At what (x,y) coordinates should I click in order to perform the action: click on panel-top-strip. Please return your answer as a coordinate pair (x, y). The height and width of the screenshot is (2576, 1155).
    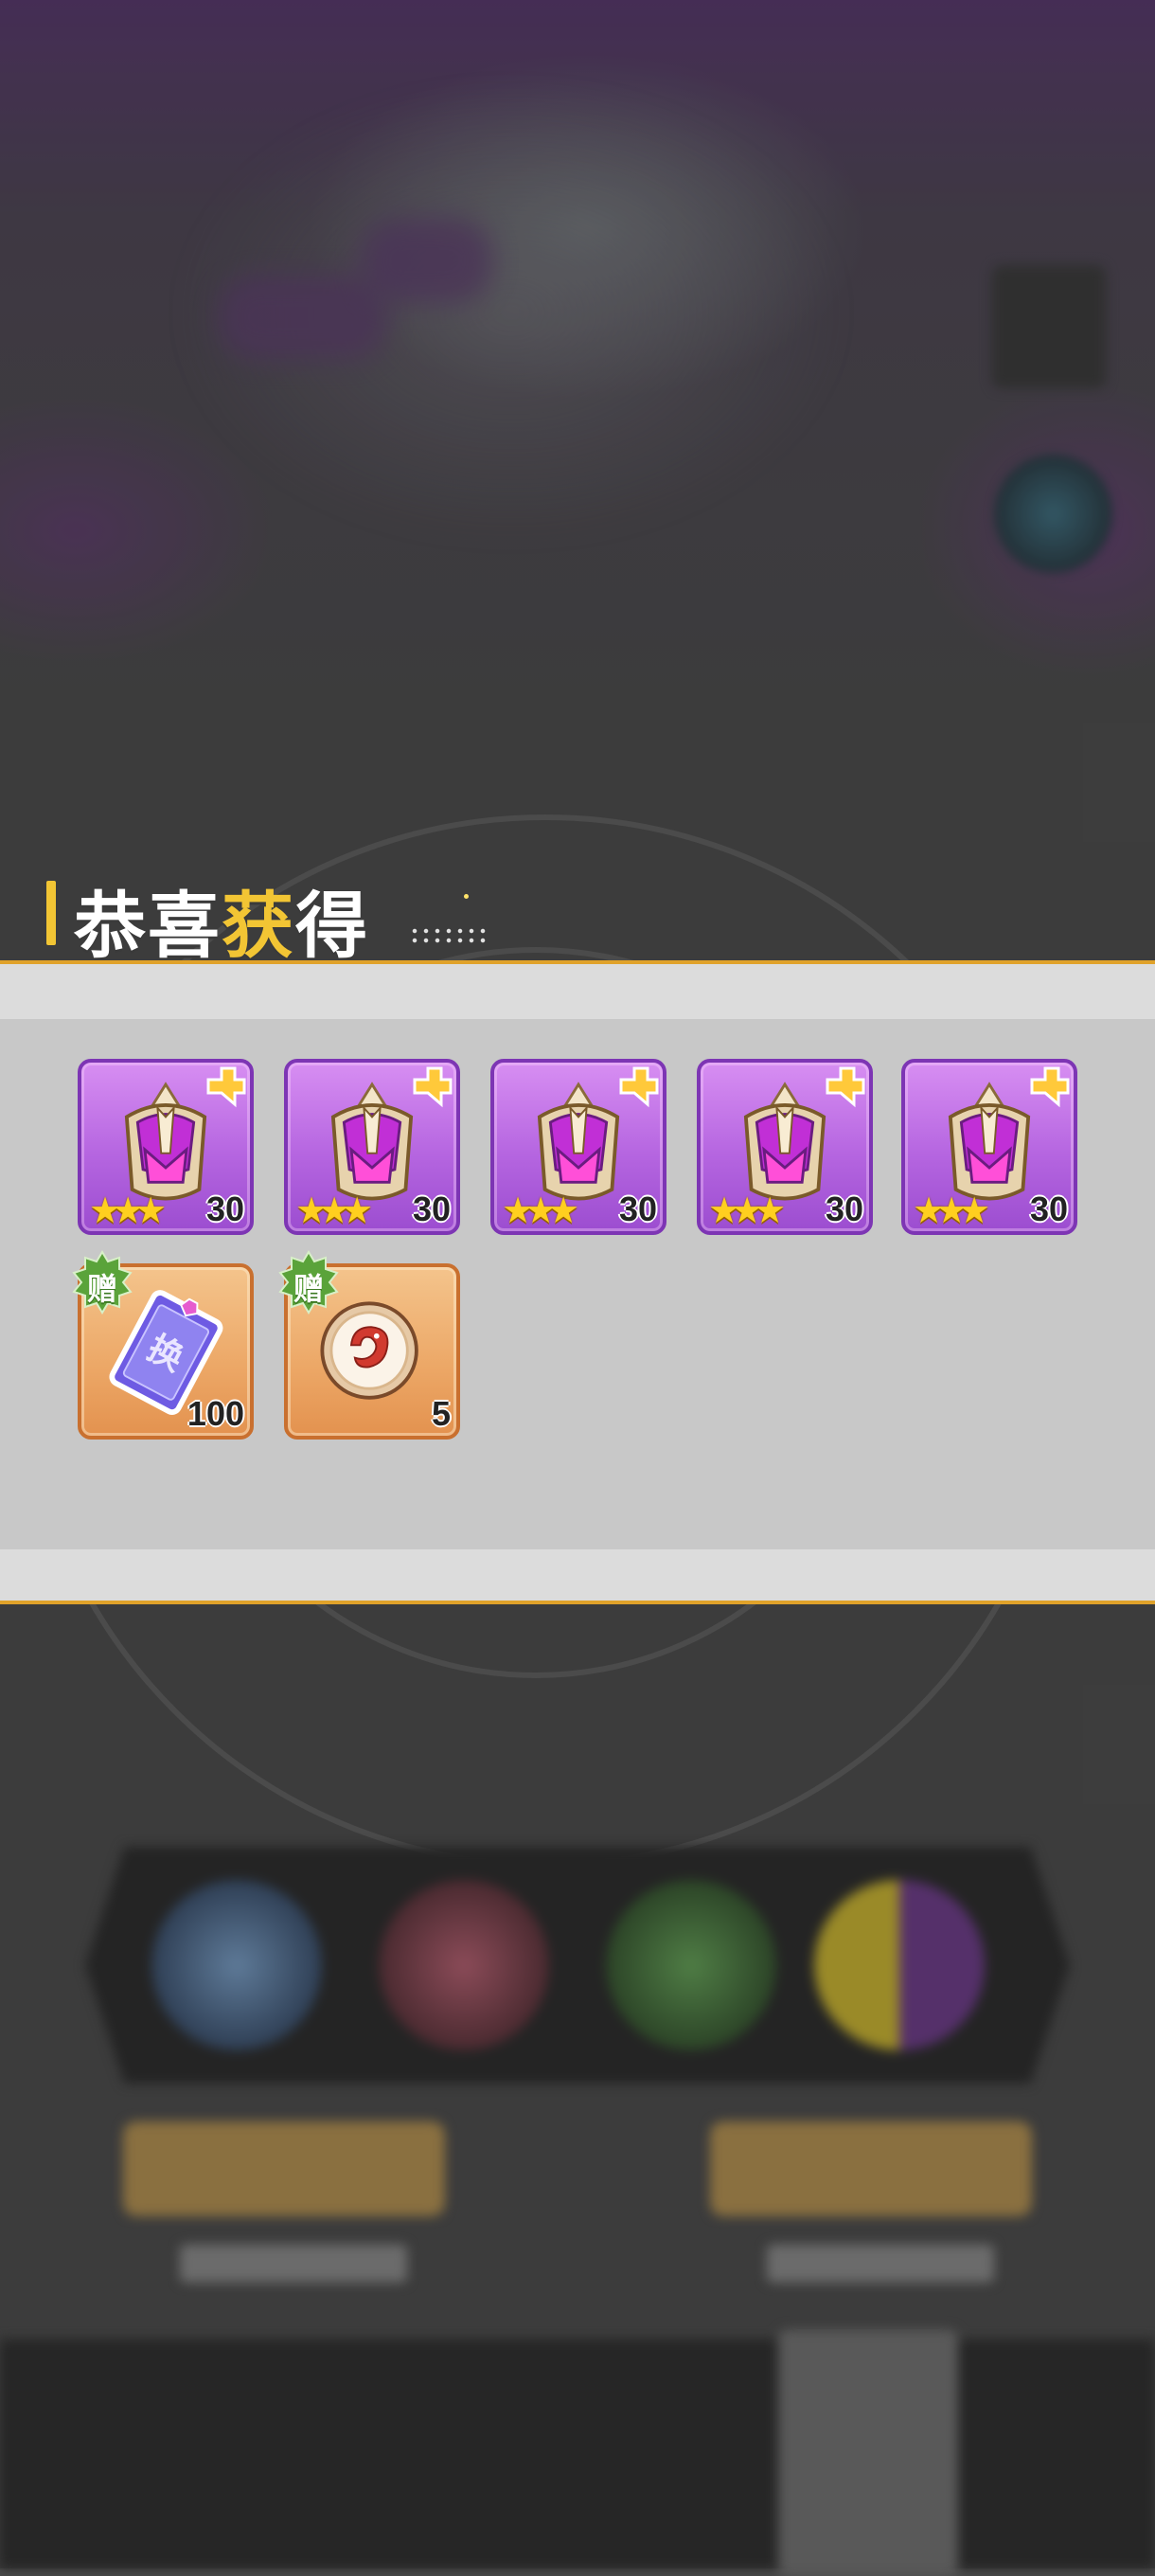
    Looking at the image, I should click on (577, 991).